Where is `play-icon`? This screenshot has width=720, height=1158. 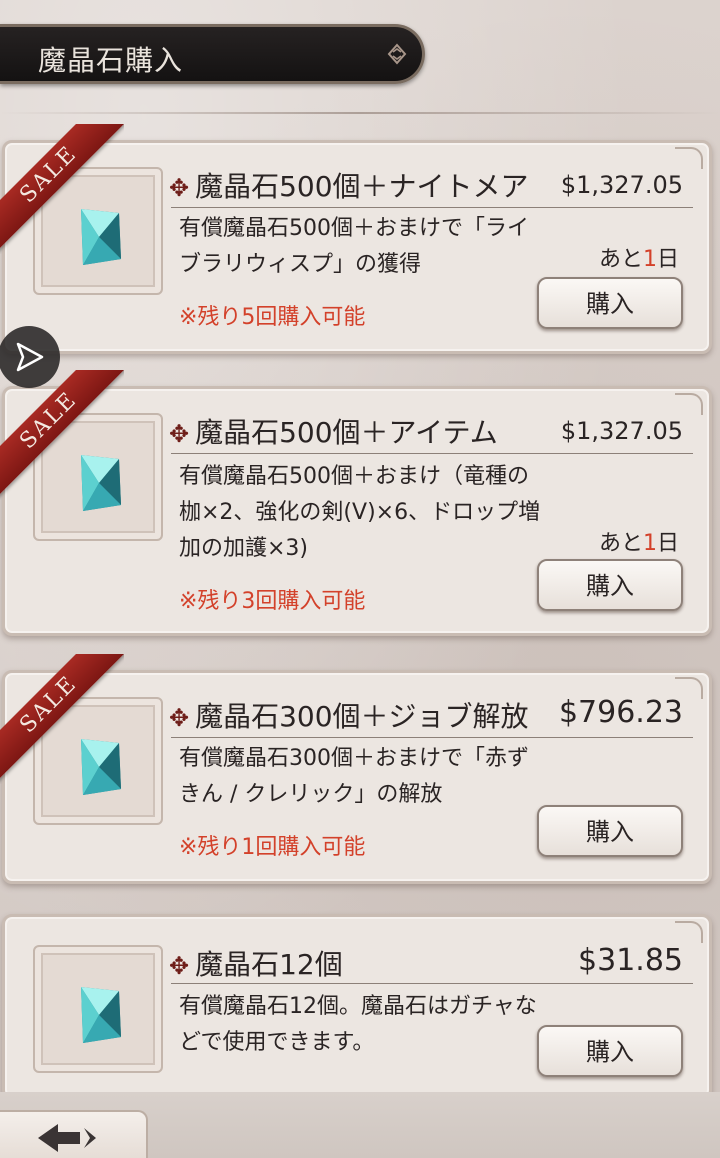 play-icon is located at coordinates (30, 357).